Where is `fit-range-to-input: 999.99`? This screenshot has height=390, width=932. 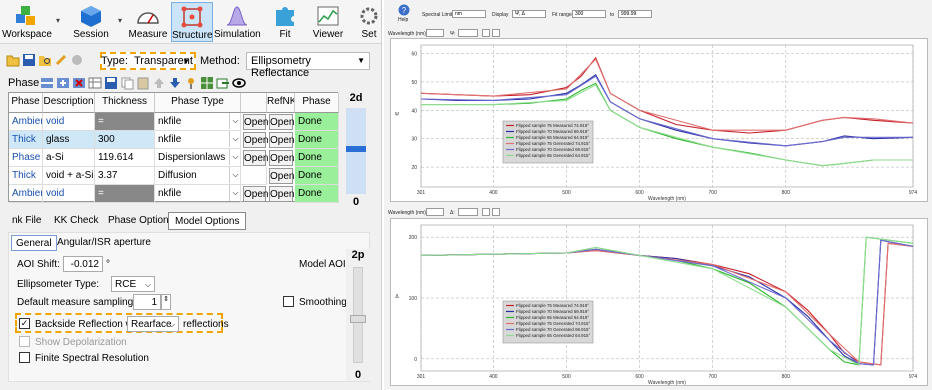 fit-range-to-input: 999.99 is located at coordinates (635, 14).